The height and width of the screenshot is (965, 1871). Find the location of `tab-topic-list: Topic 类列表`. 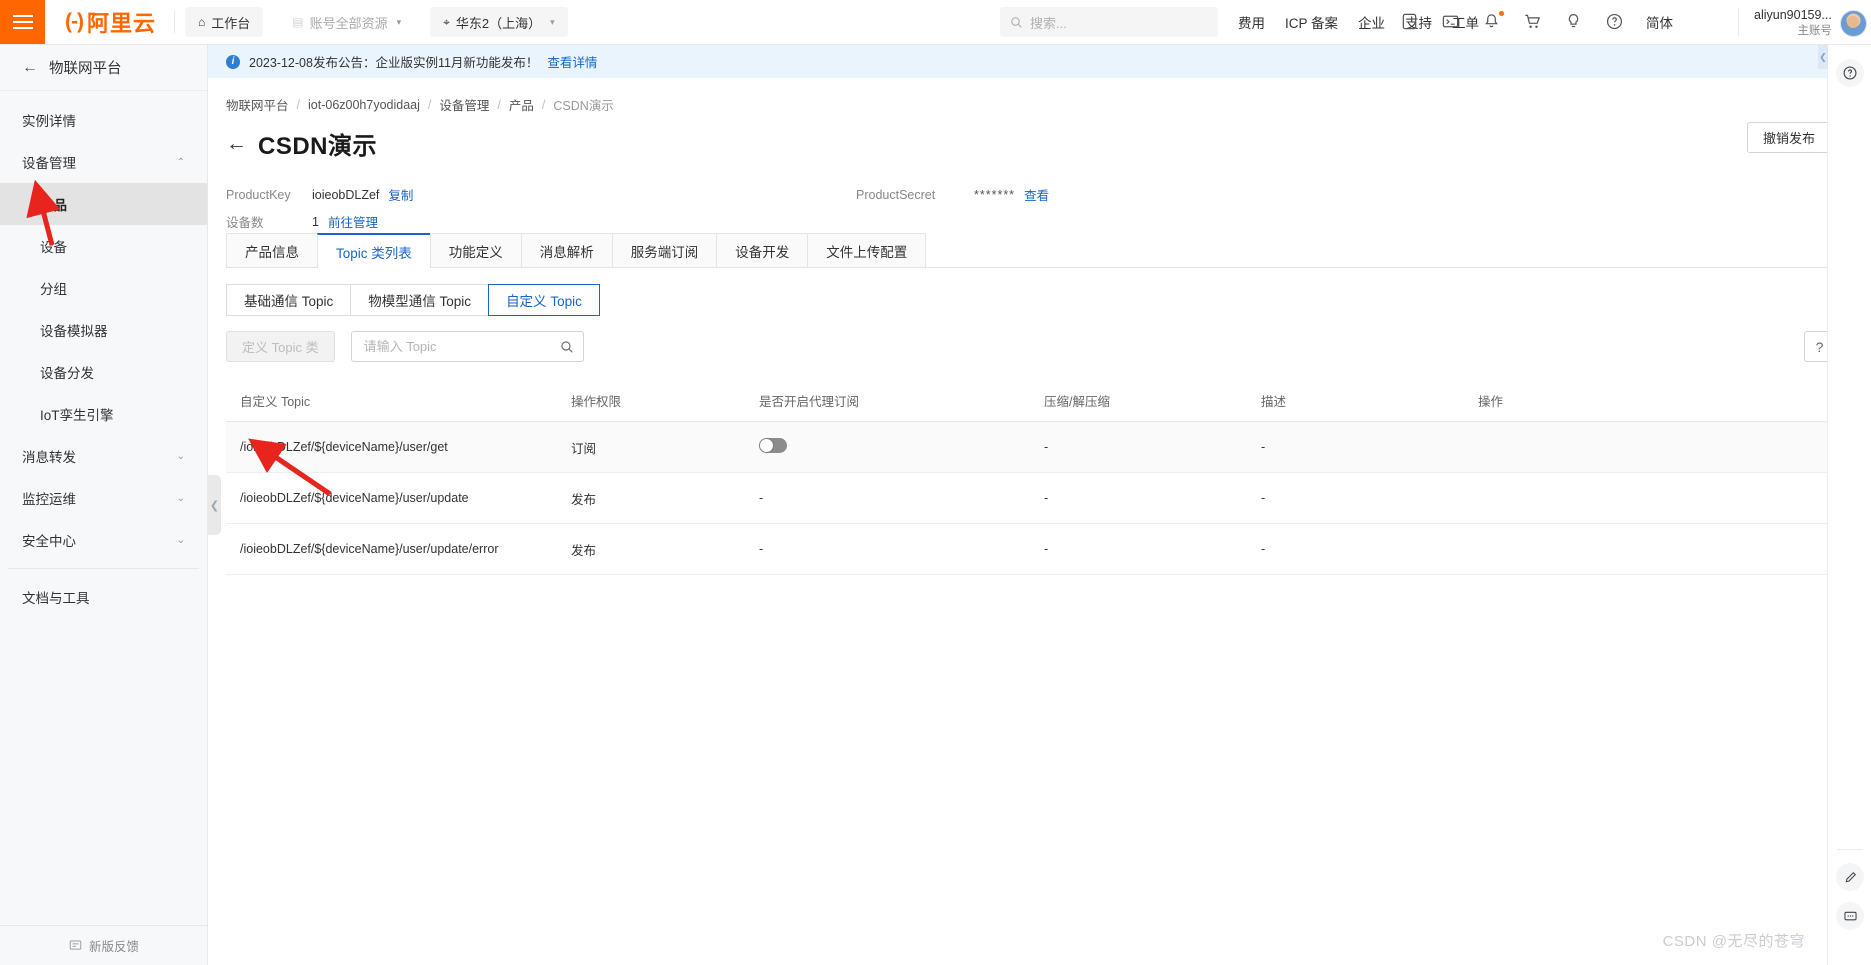

tab-topic-list: Topic 类列表 is located at coordinates (373, 250).